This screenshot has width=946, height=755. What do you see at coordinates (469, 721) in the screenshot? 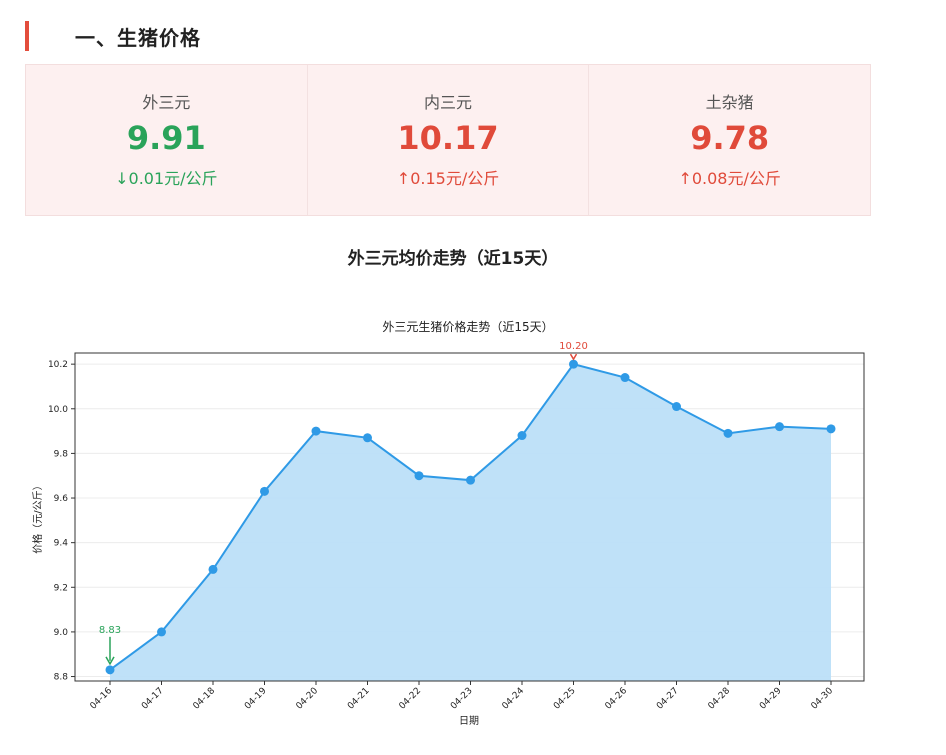
I see `x-axis-label: 日期` at bounding box center [469, 721].